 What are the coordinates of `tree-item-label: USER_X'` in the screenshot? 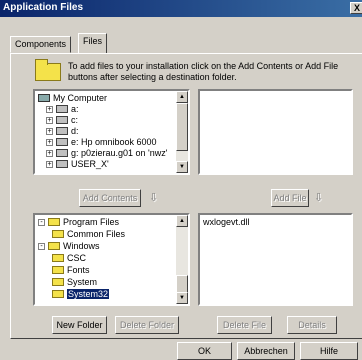 It's located at (90, 164).